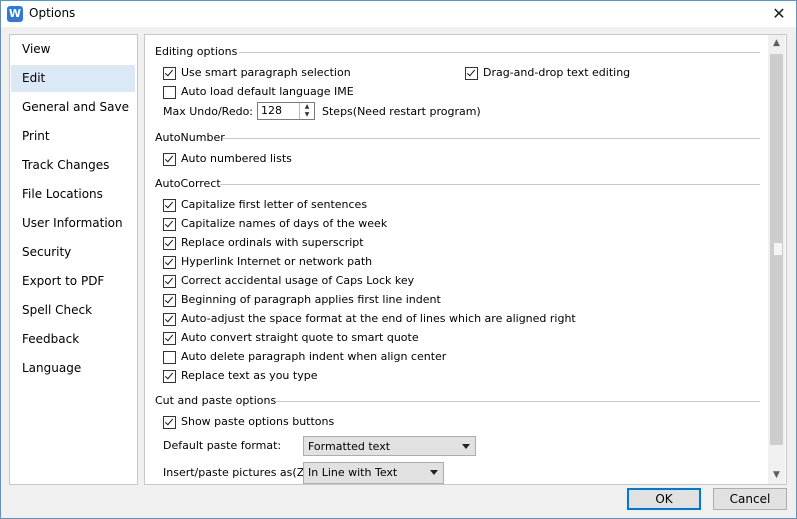 This screenshot has width=797, height=519. What do you see at coordinates (73, 107) in the screenshot?
I see `sidebar-item-general-and-save: General and Save` at bounding box center [73, 107].